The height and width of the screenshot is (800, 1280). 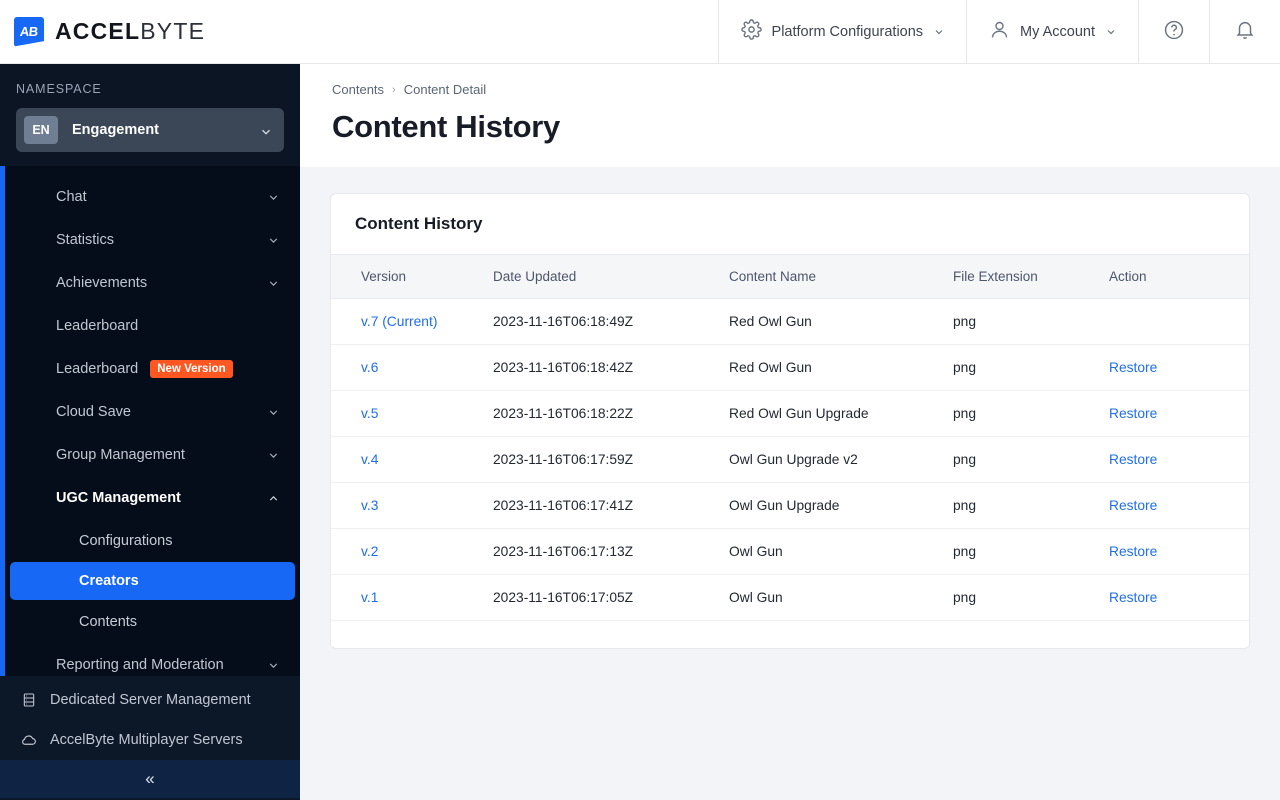 What do you see at coordinates (152, 325) in the screenshot?
I see `sidebar-item-leaderboard: Leaderboard` at bounding box center [152, 325].